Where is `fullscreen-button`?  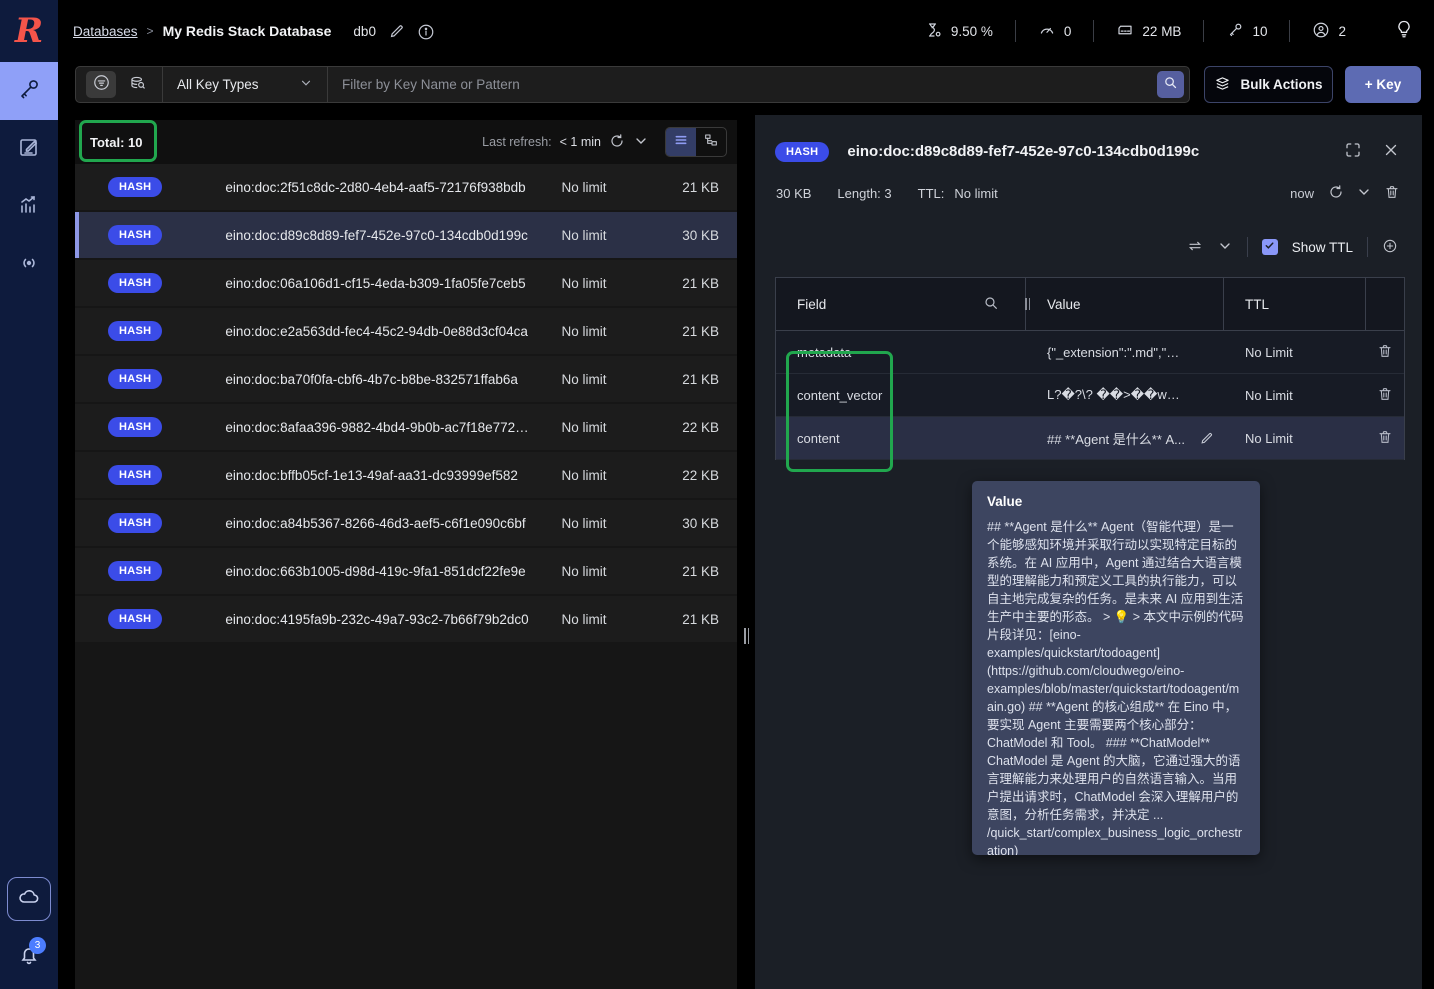
fullscreen-button is located at coordinates (1353, 151).